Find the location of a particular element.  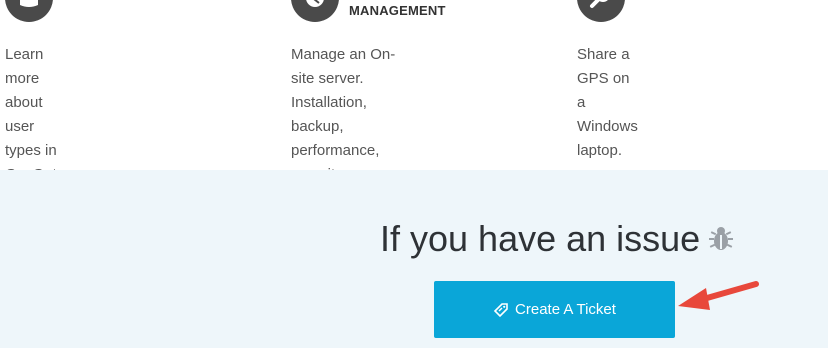

bug-icon is located at coordinates (721, 239).